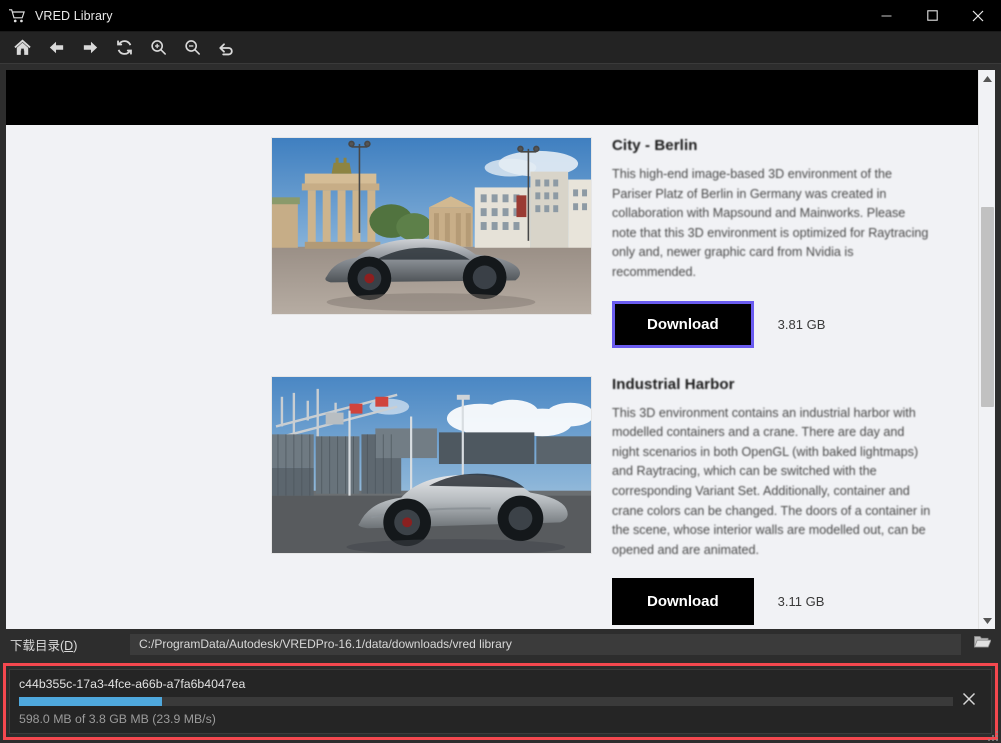 This screenshot has width=1001, height=743. I want to click on magnifier-plus-icon, so click(158, 47).